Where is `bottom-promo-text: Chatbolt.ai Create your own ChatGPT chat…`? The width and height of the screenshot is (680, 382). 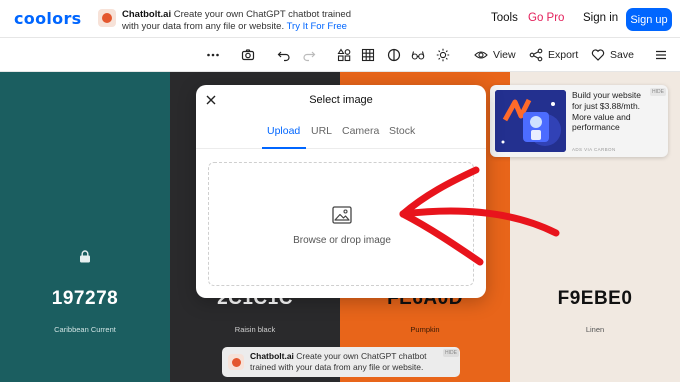
bottom-promo-text: Chatbolt.ai Create your own ChatGPT chat… is located at coordinates (347, 362).